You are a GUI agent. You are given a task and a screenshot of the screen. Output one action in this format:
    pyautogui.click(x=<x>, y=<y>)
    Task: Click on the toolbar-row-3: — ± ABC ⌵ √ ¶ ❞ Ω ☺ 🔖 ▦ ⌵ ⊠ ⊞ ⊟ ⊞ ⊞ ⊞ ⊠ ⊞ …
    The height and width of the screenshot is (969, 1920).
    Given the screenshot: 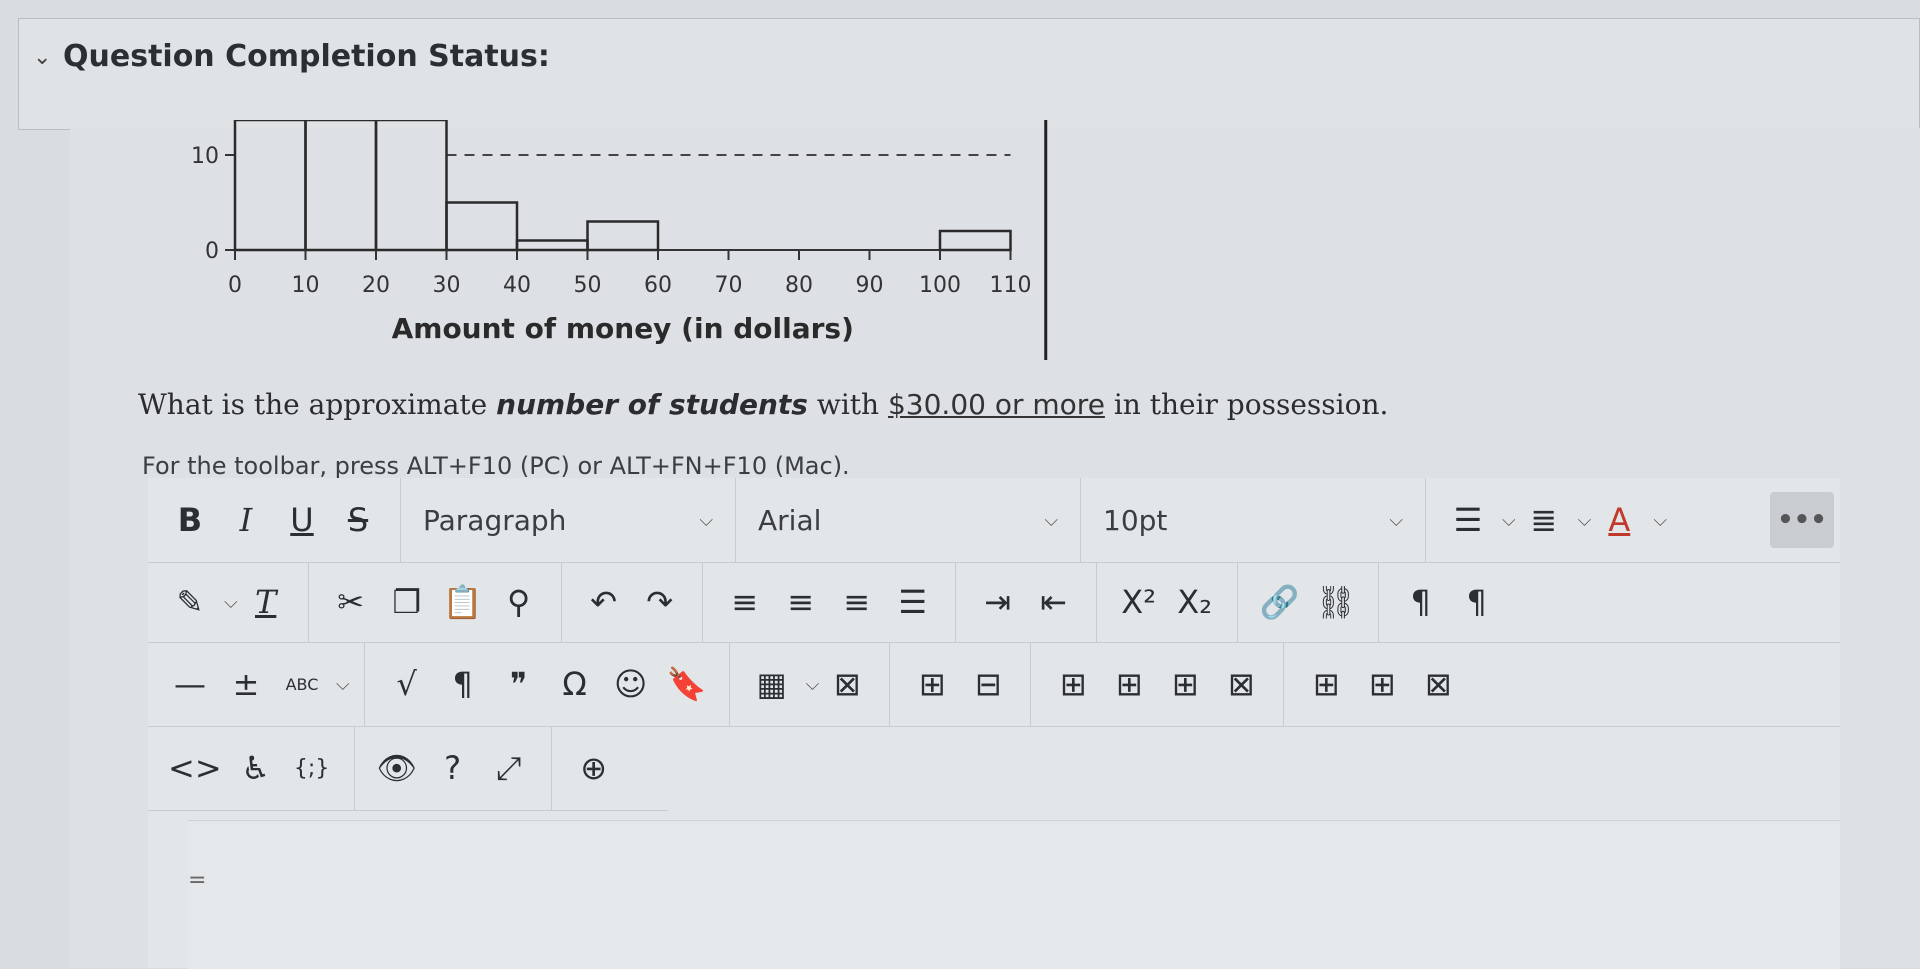 What is the action you would take?
    pyautogui.click(x=994, y=684)
    